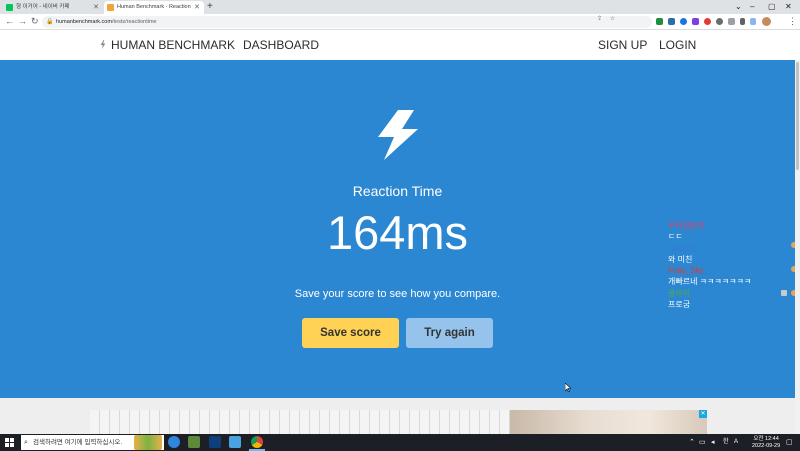 The image size is (800, 451). What do you see at coordinates (173, 45) in the screenshot?
I see `logo-text: HUMAN BENCHMARK` at bounding box center [173, 45].